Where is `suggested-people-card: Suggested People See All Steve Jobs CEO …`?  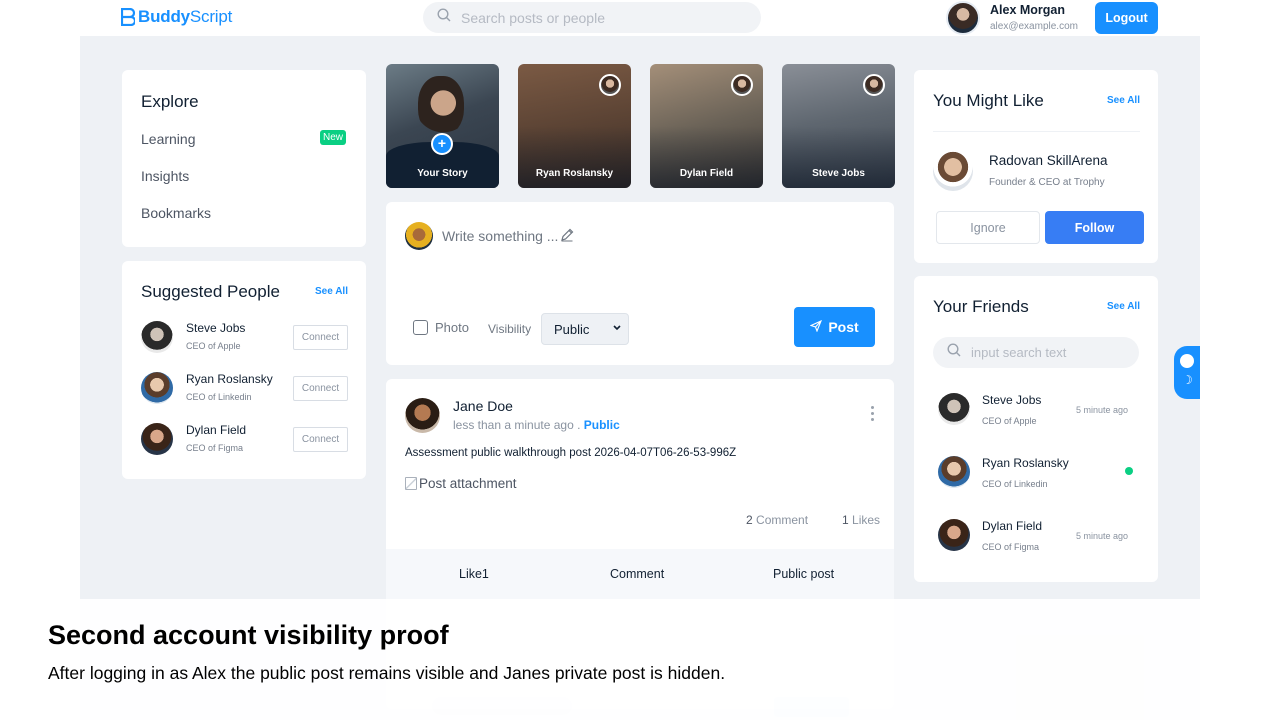
suggested-people-card: Suggested People See All Steve Jobs CEO … is located at coordinates (244, 370).